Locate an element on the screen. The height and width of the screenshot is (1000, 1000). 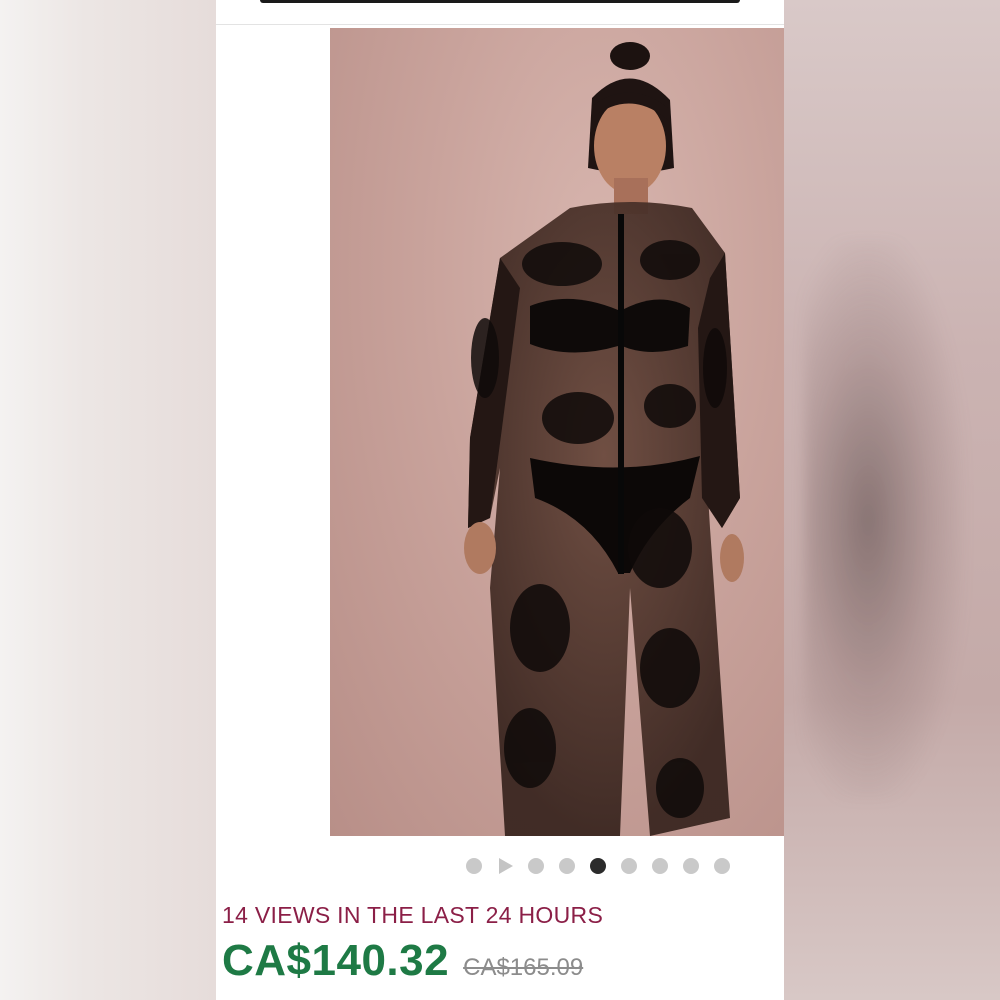
carousel-video-indicator-icon is located at coordinates (506, 866).